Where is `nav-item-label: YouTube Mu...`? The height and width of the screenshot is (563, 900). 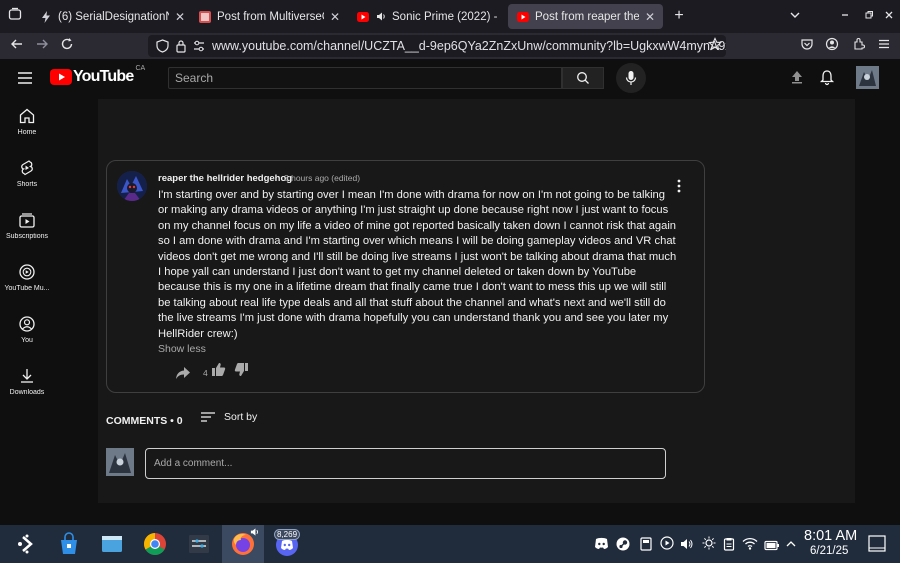 nav-item-label: YouTube Mu... is located at coordinates (27, 288).